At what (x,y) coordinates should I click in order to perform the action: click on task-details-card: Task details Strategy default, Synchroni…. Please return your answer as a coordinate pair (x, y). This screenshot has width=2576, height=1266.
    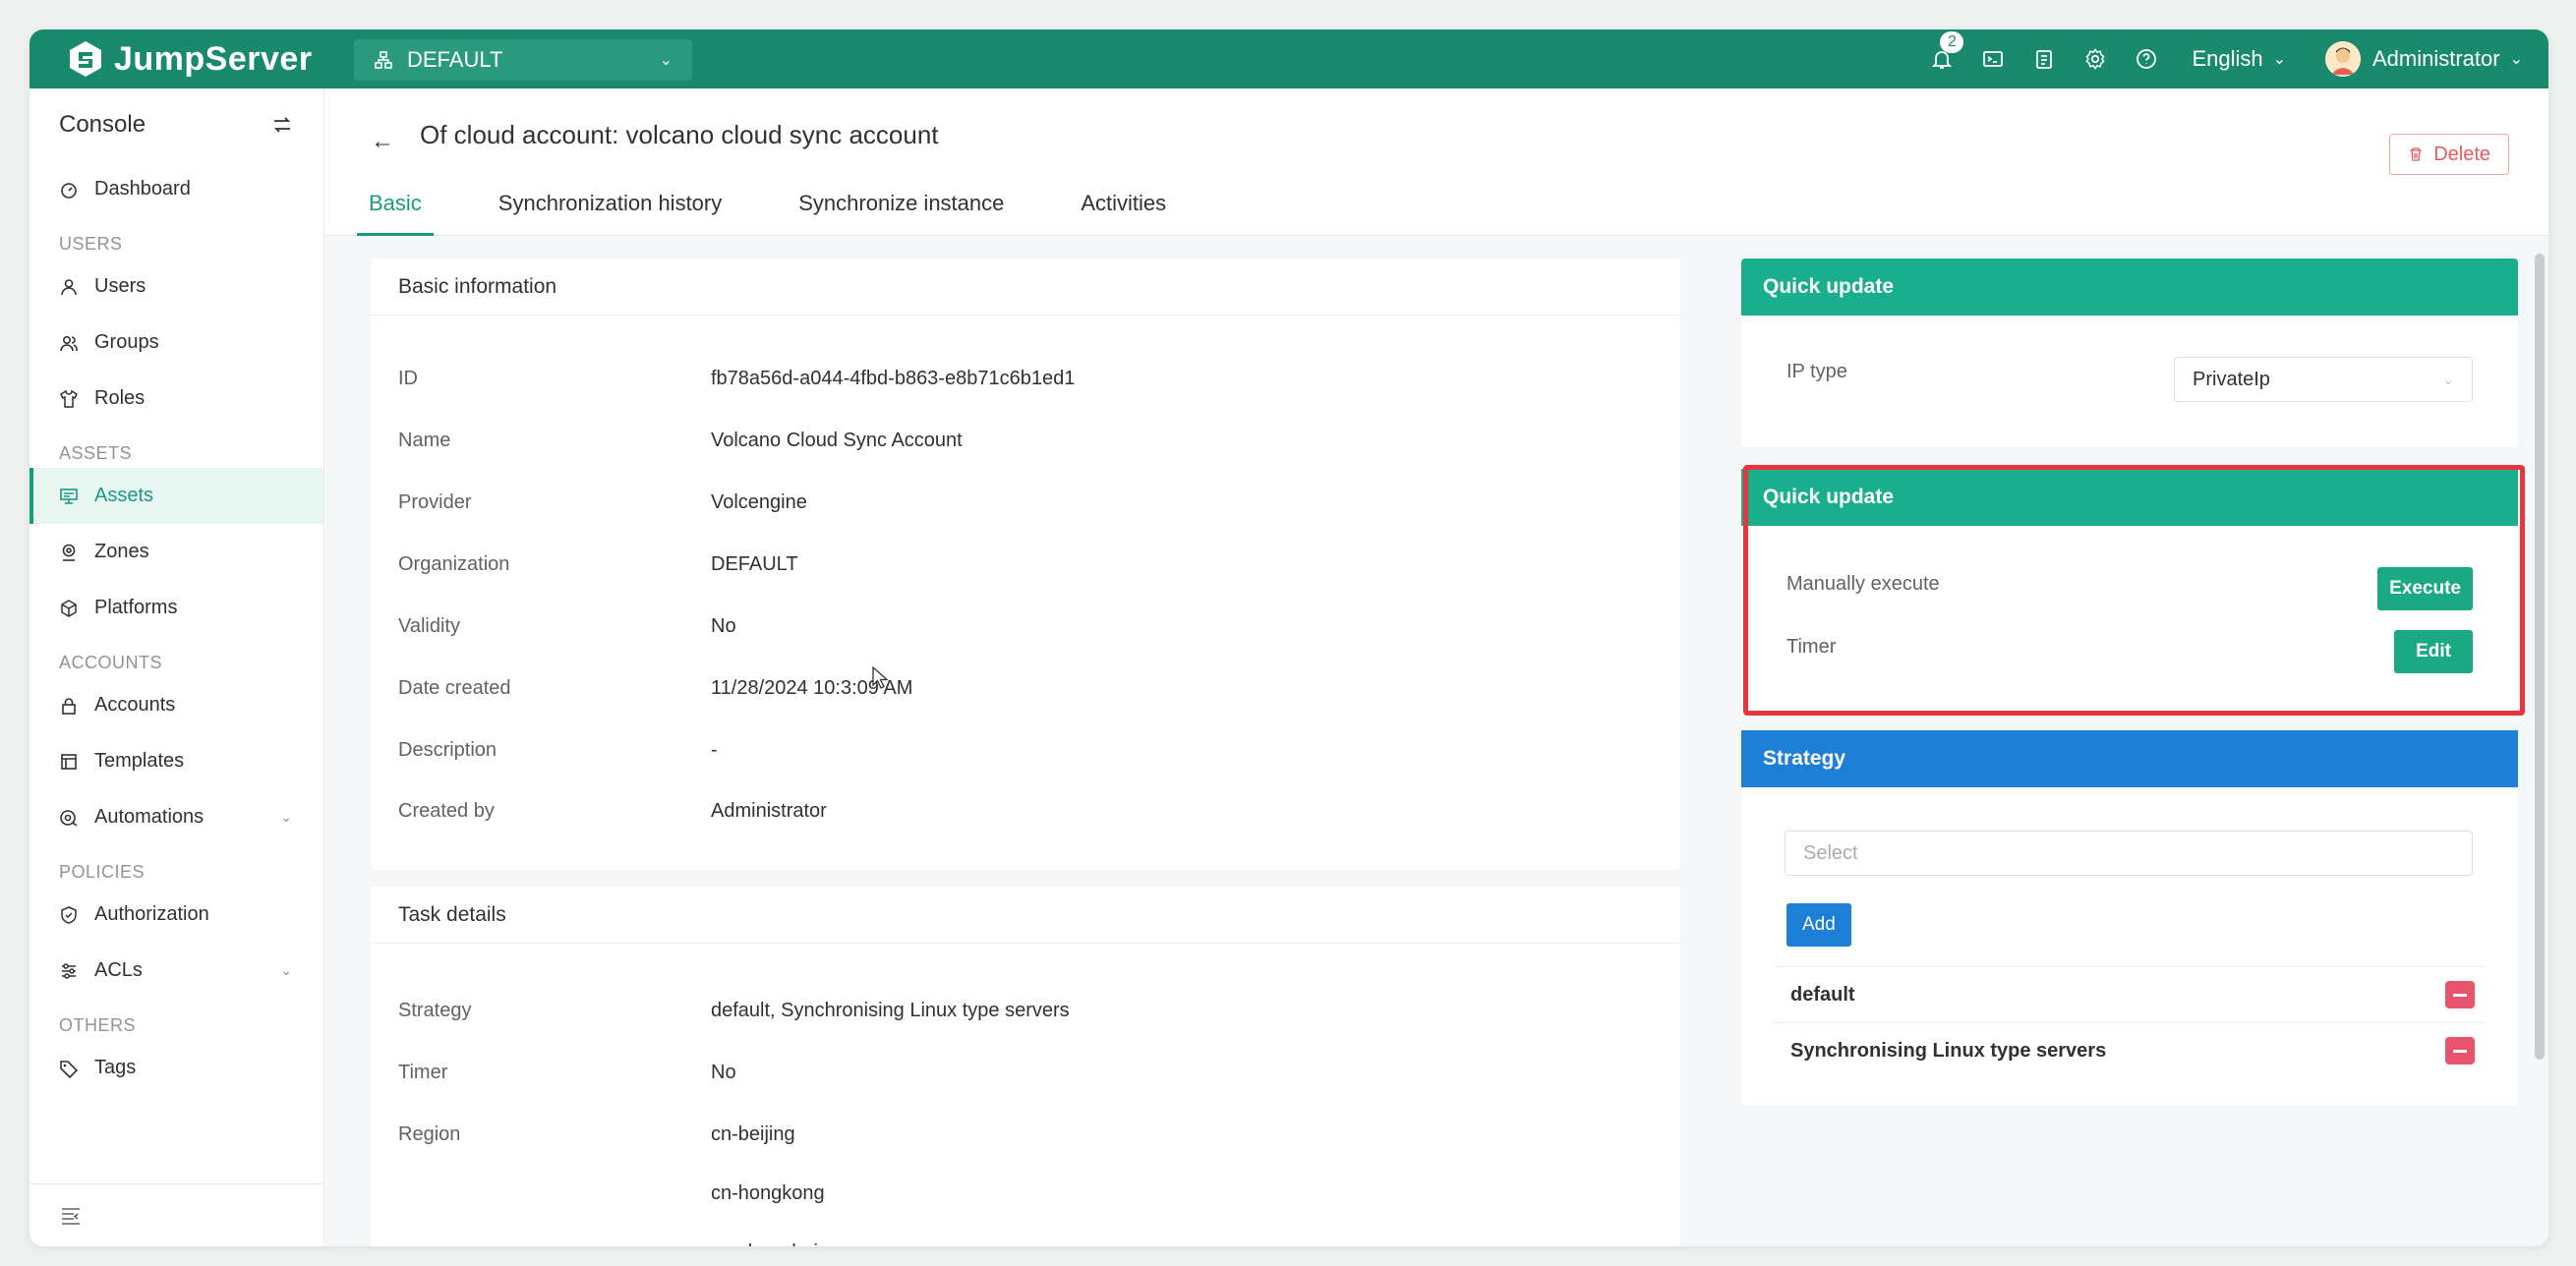
    Looking at the image, I should click on (1025, 1066).